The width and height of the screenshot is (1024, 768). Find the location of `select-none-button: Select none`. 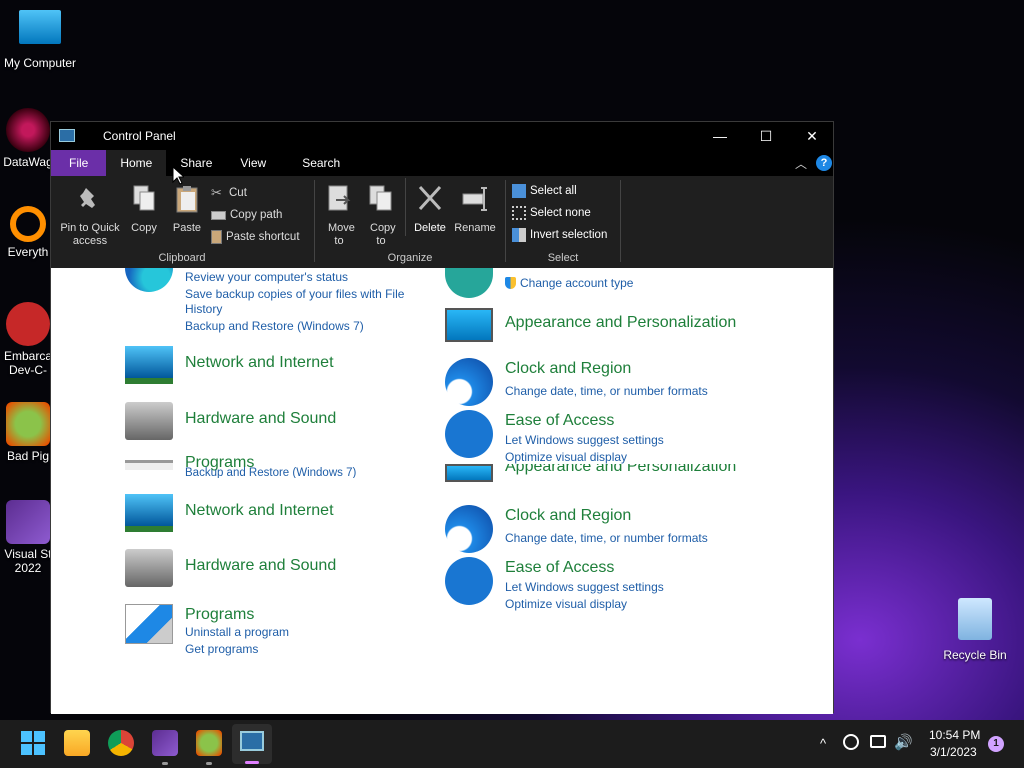

select-none-button: Select none is located at coordinates (551, 213).